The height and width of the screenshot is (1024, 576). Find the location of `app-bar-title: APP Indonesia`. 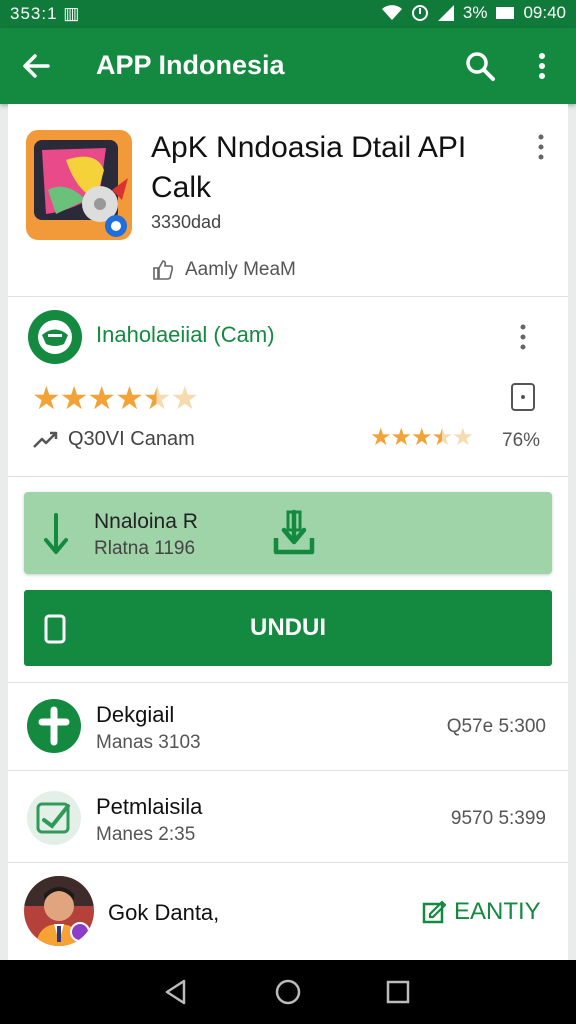

app-bar-title: APP Indonesia is located at coordinates (190, 65).